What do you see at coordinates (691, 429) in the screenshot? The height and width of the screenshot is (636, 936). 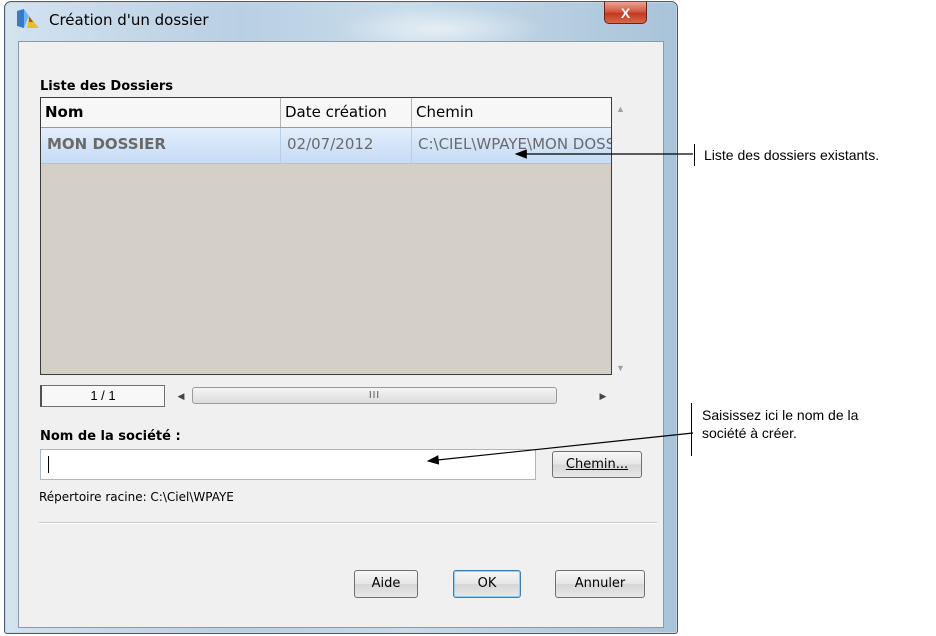 I see `annotation-bracket-name` at bounding box center [691, 429].